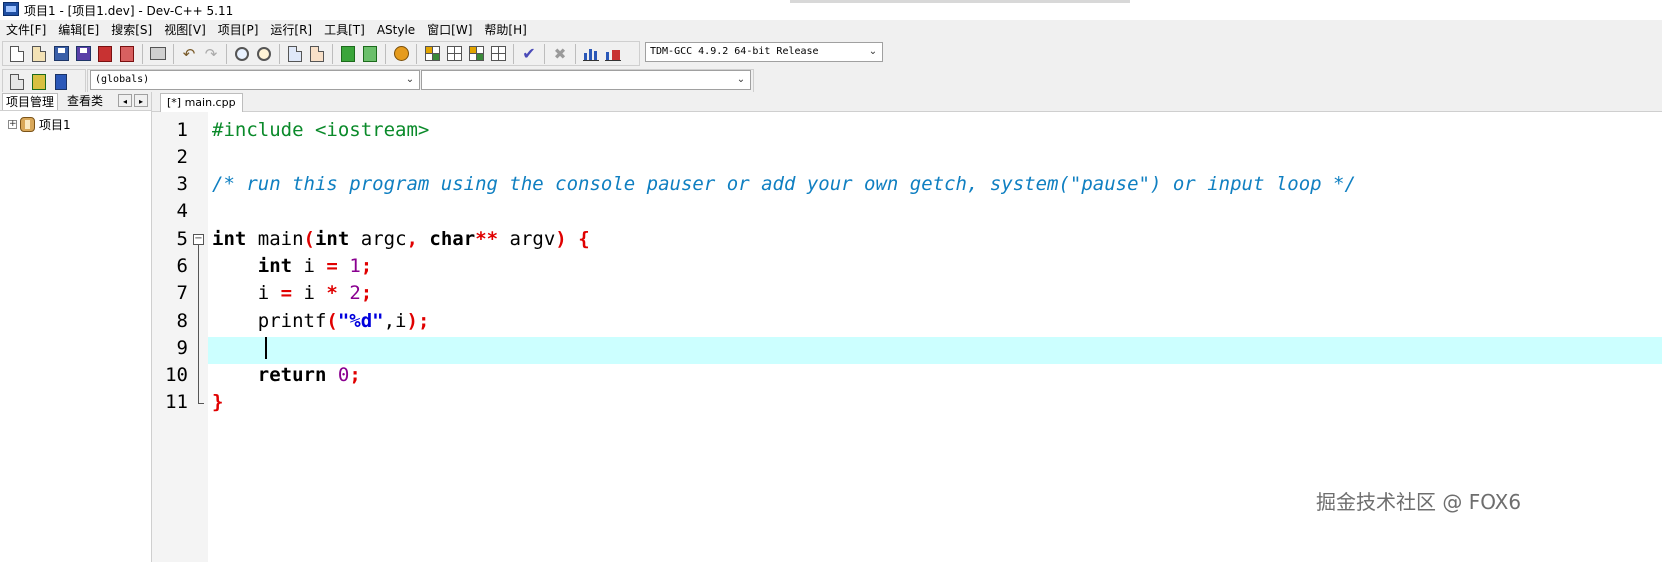  Describe the element at coordinates (189, 54) in the screenshot. I see `undo-button: ↶` at that location.